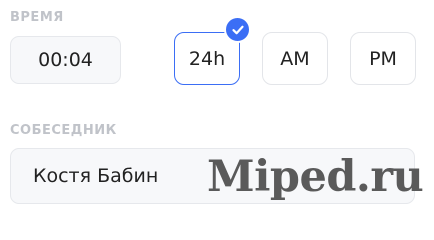  What do you see at coordinates (237, 29) in the screenshot?
I see `checkmark-icon` at bounding box center [237, 29].